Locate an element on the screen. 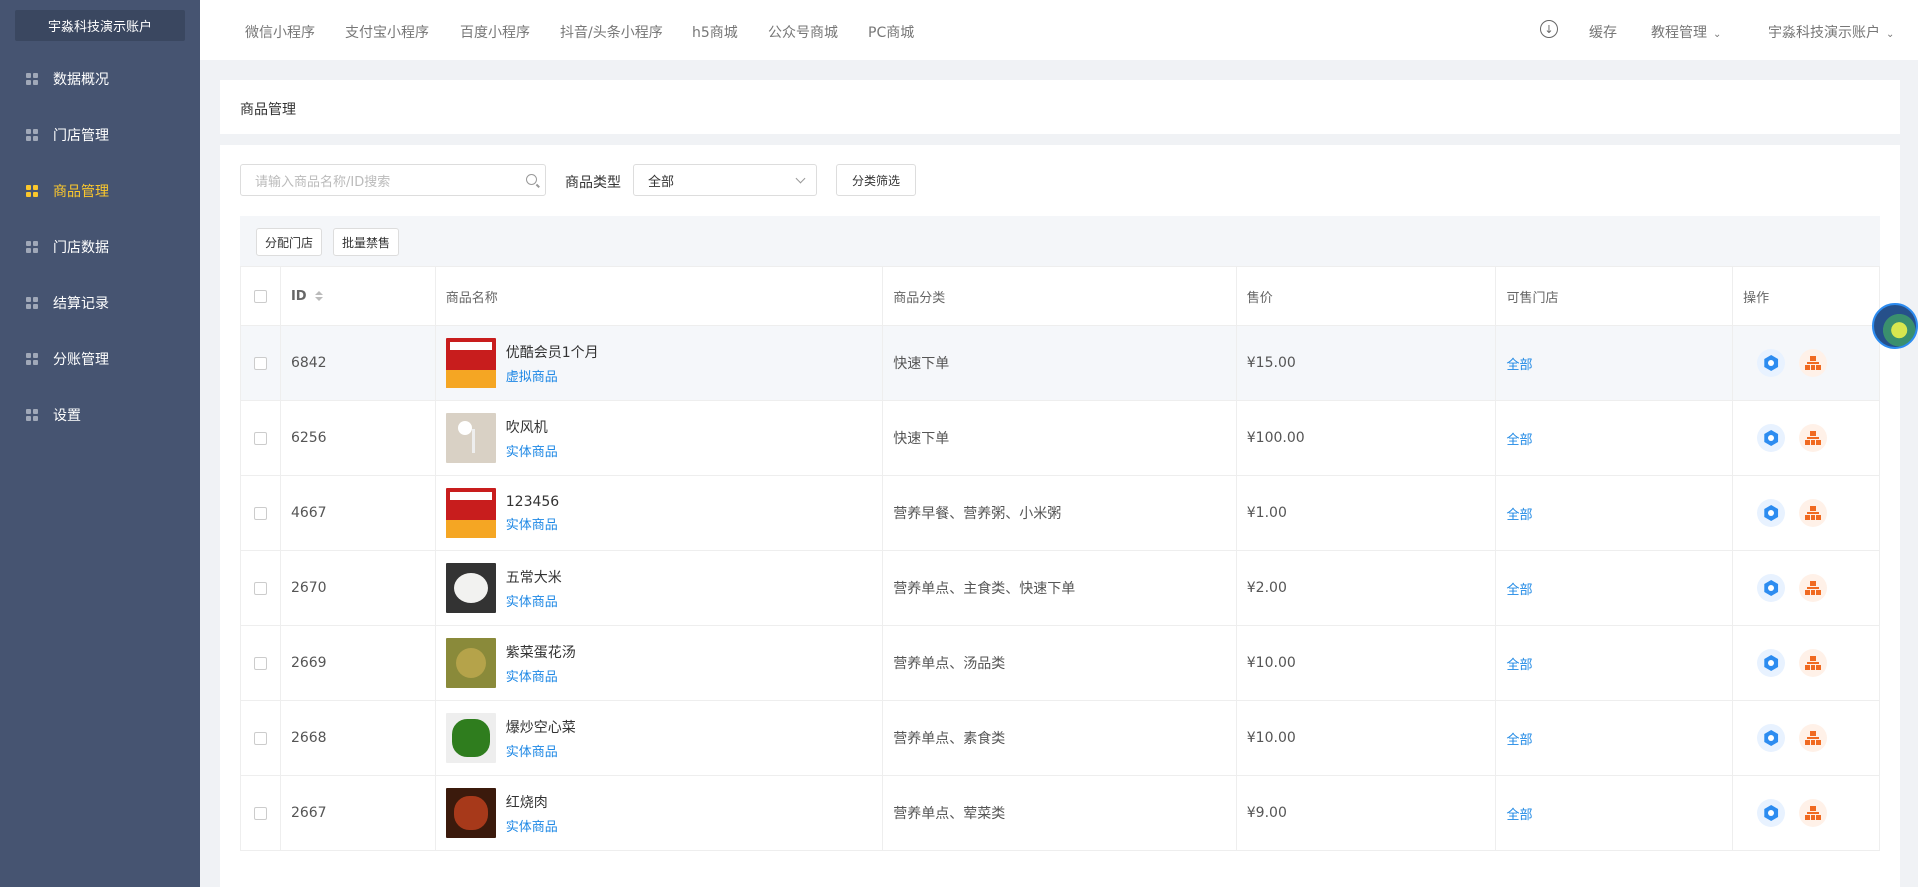 The height and width of the screenshot is (887, 1918). product-category: 营养单点、汤品类 is located at coordinates (1060, 663).